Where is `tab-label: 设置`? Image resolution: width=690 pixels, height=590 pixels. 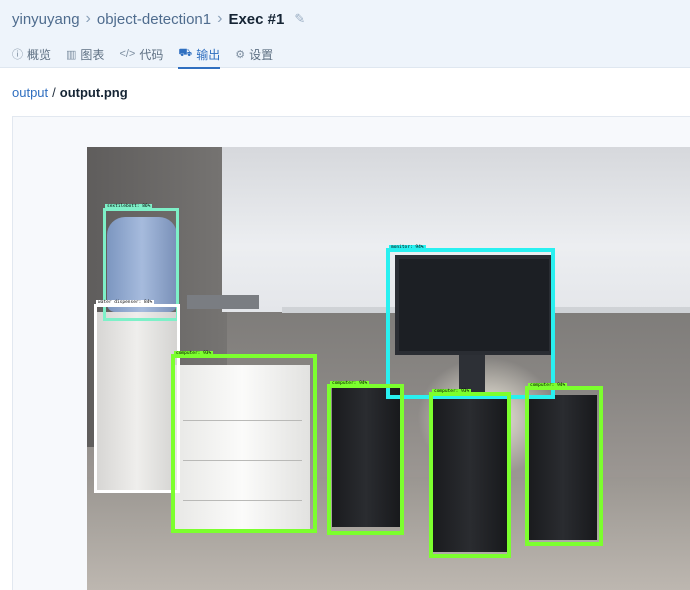
tab-label: 设置 is located at coordinates (261, 54).